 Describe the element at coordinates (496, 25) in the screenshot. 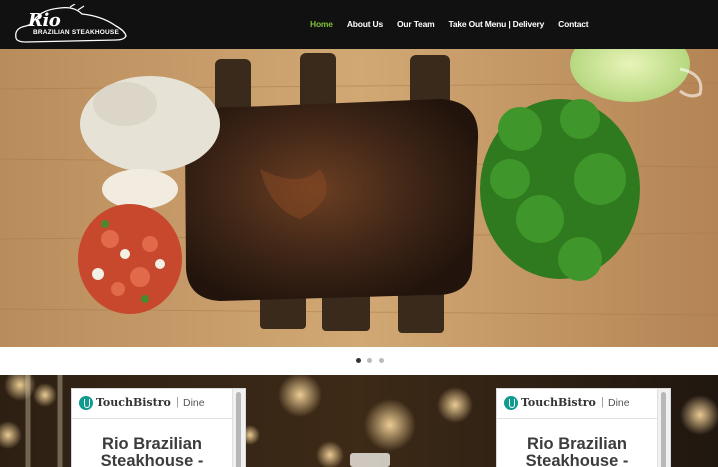

I see `nav-take-out-menu: Take Out Menu | Delivery` at that location.